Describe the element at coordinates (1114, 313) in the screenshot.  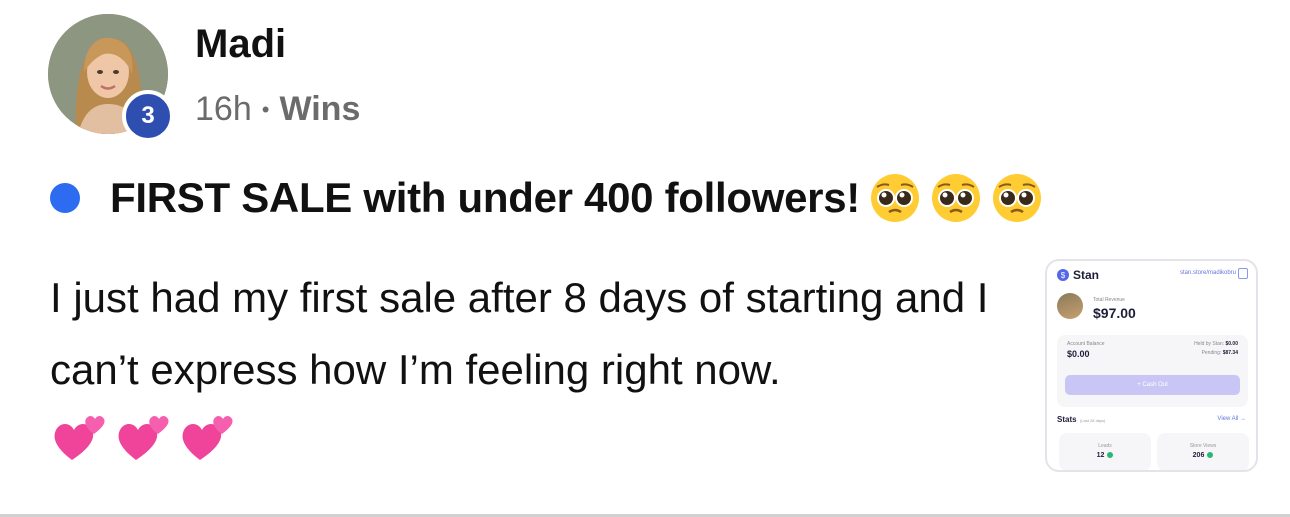
I see `thumb-total-revenue: $97.00` at that location.